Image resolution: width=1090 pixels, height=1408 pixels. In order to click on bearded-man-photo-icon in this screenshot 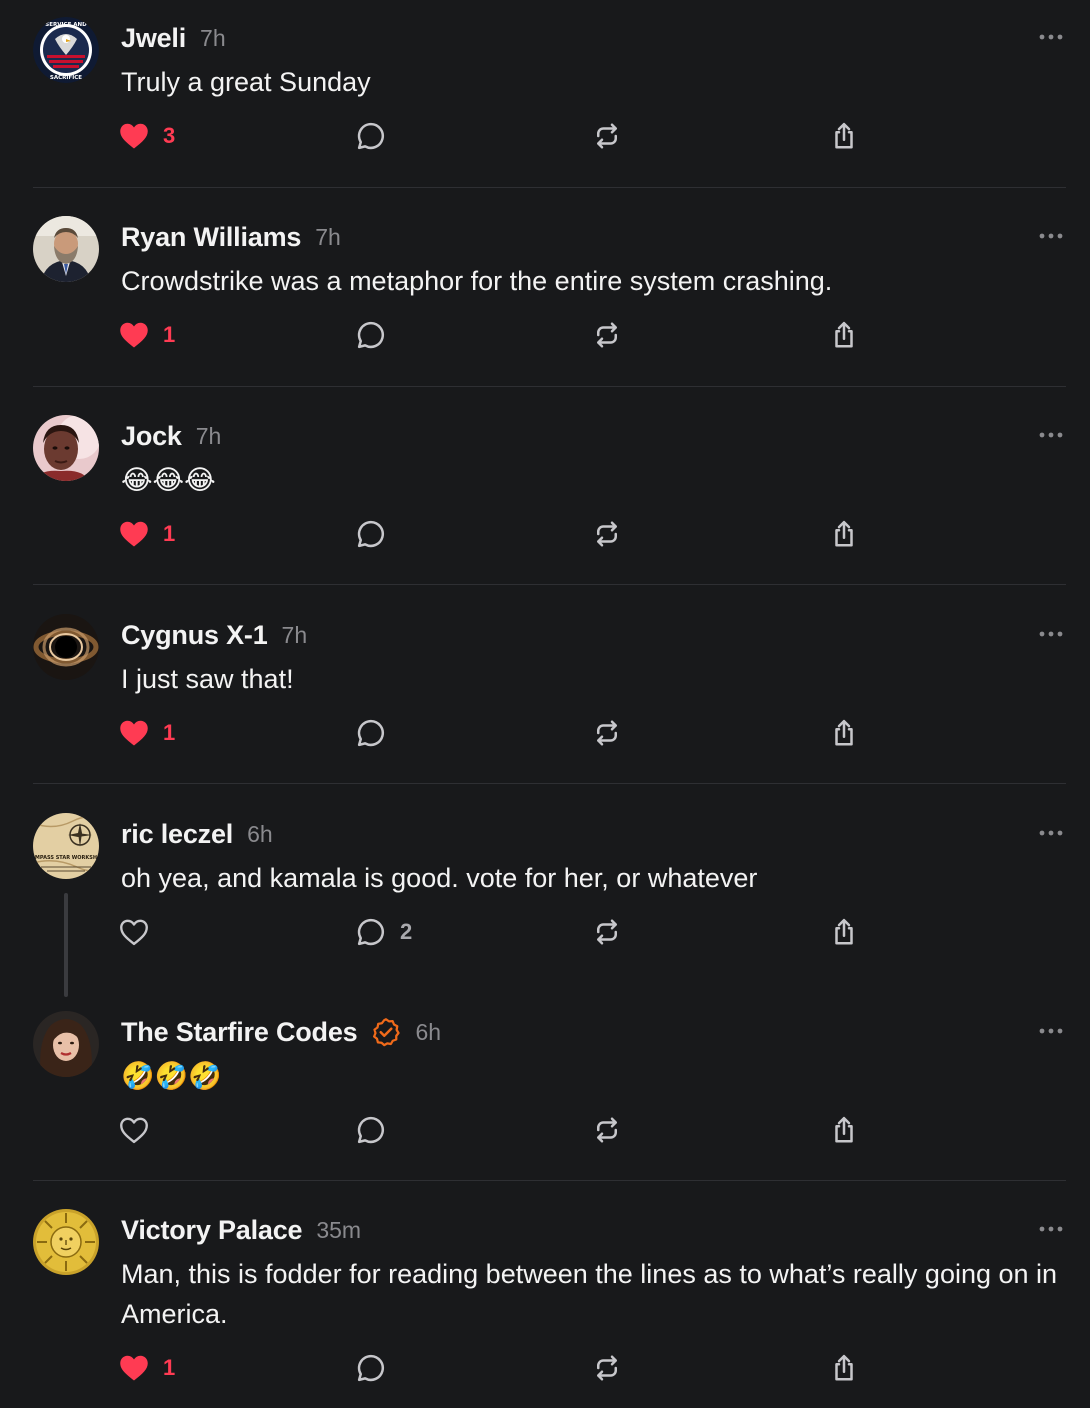, I will do `click(66, 249)`.